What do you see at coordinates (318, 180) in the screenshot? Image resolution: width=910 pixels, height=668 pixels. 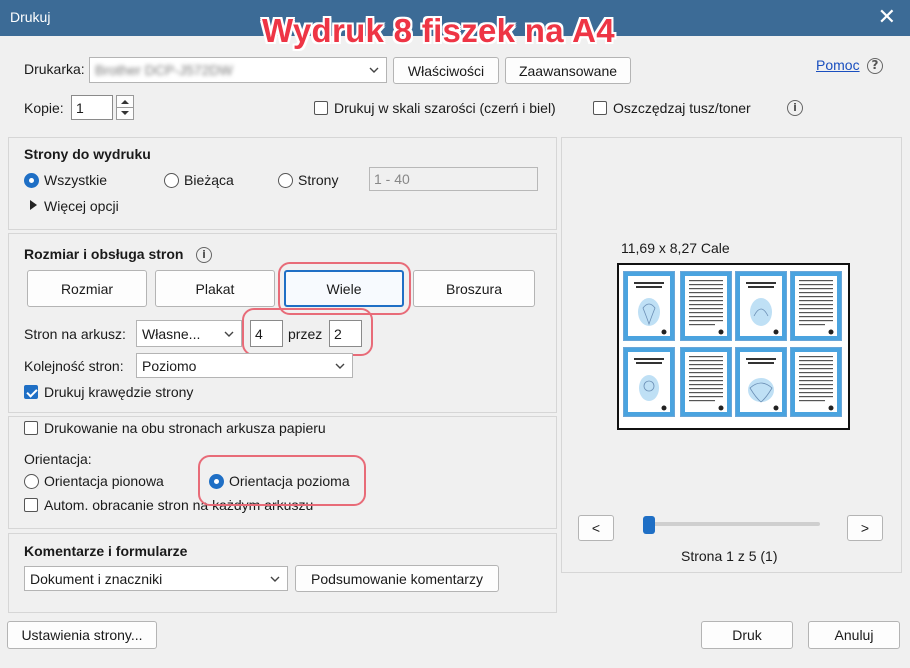 I see `pages-range-label: Strony` at bounding box center [318, 180].